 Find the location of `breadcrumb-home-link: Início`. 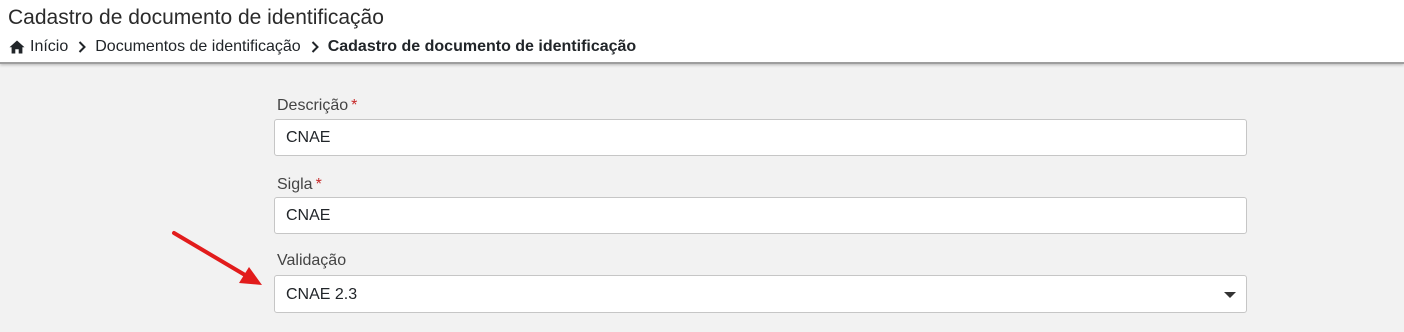

breadcrumb-home-link: Início is located at coordinates (38, 47).